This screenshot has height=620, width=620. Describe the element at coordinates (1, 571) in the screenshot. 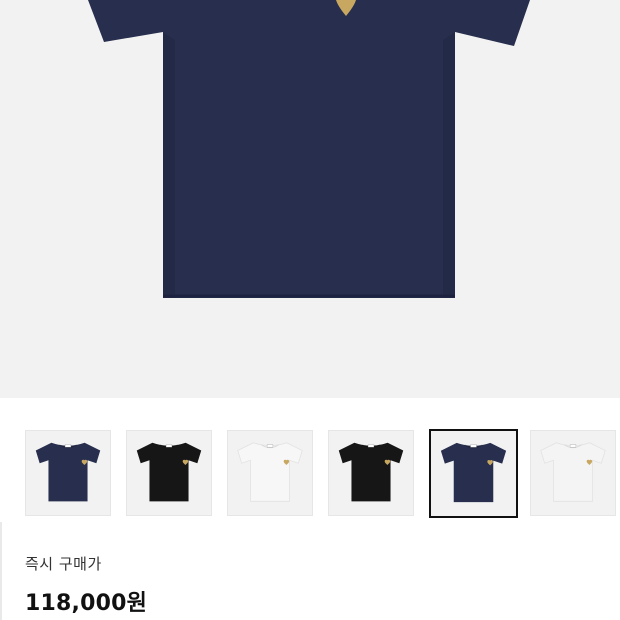

I see `divider` at that location.